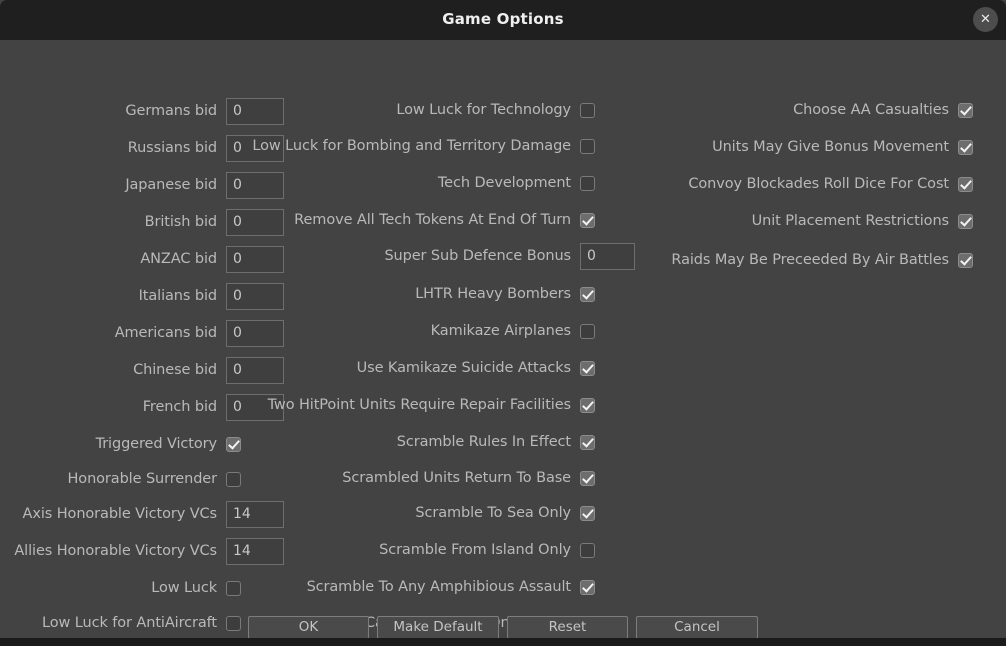 The height and width of the screenshot is (646, 1006). I want to click on input-allies-honorable-victory-vcs, so click(255, 551).